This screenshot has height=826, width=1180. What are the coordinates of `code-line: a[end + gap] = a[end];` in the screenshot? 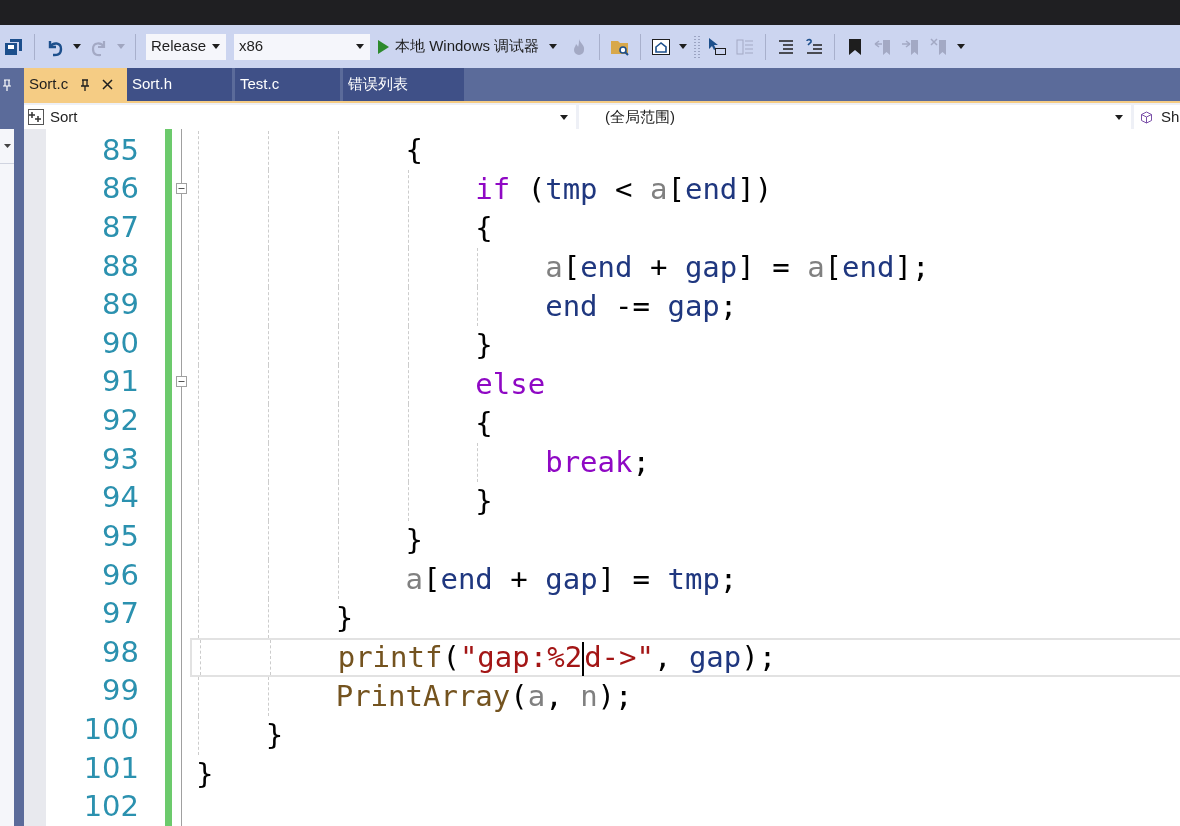 It's located at (737, 267).